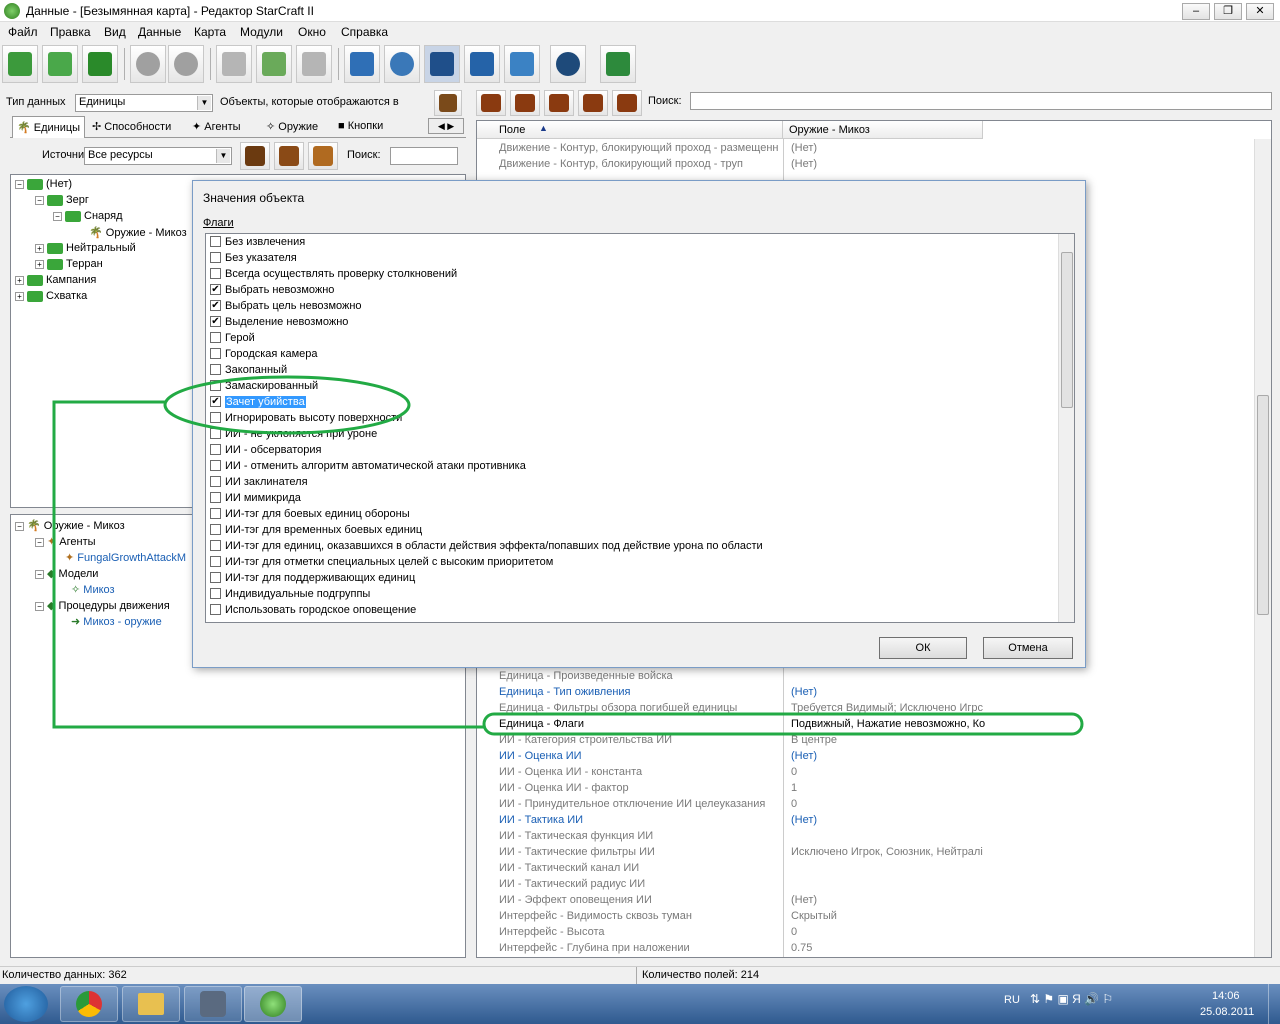 This screenshot has height=1024, width=1280. Describe the element at coordinates (213, 1004) in the screenshot. I see `taskbar-starcraft` at that location.